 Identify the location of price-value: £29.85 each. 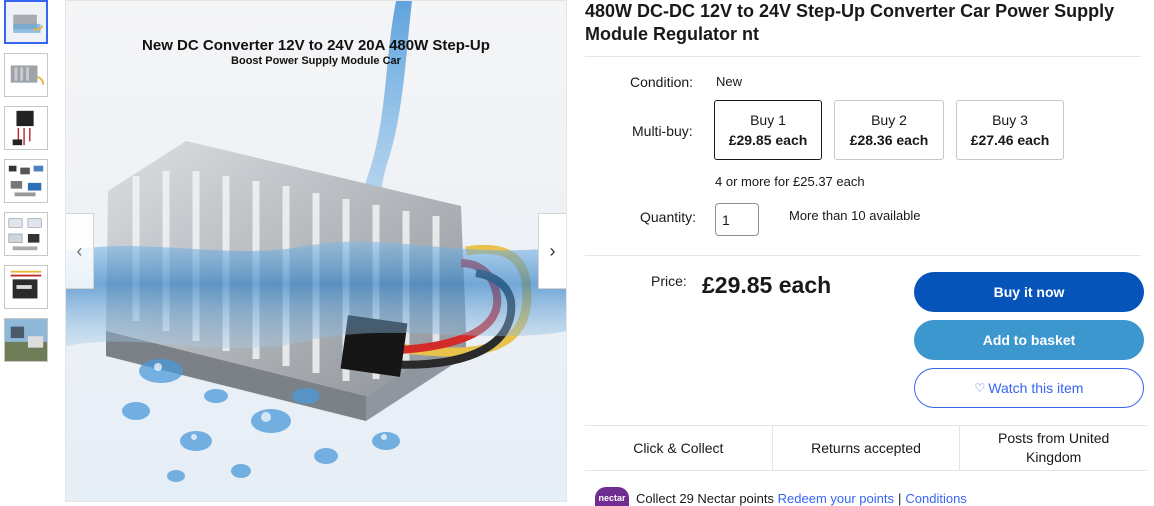
(767, 285).